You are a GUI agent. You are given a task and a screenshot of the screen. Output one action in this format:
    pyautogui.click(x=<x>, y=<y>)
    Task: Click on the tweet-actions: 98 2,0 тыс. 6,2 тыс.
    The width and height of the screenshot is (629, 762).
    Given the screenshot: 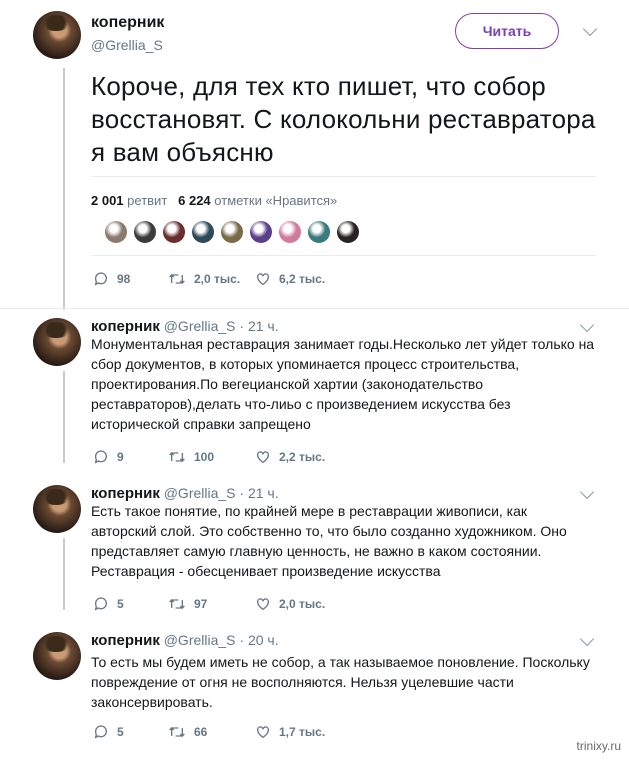 What is the action you would take?
    pyautogui.click(x=209, y=279)
    